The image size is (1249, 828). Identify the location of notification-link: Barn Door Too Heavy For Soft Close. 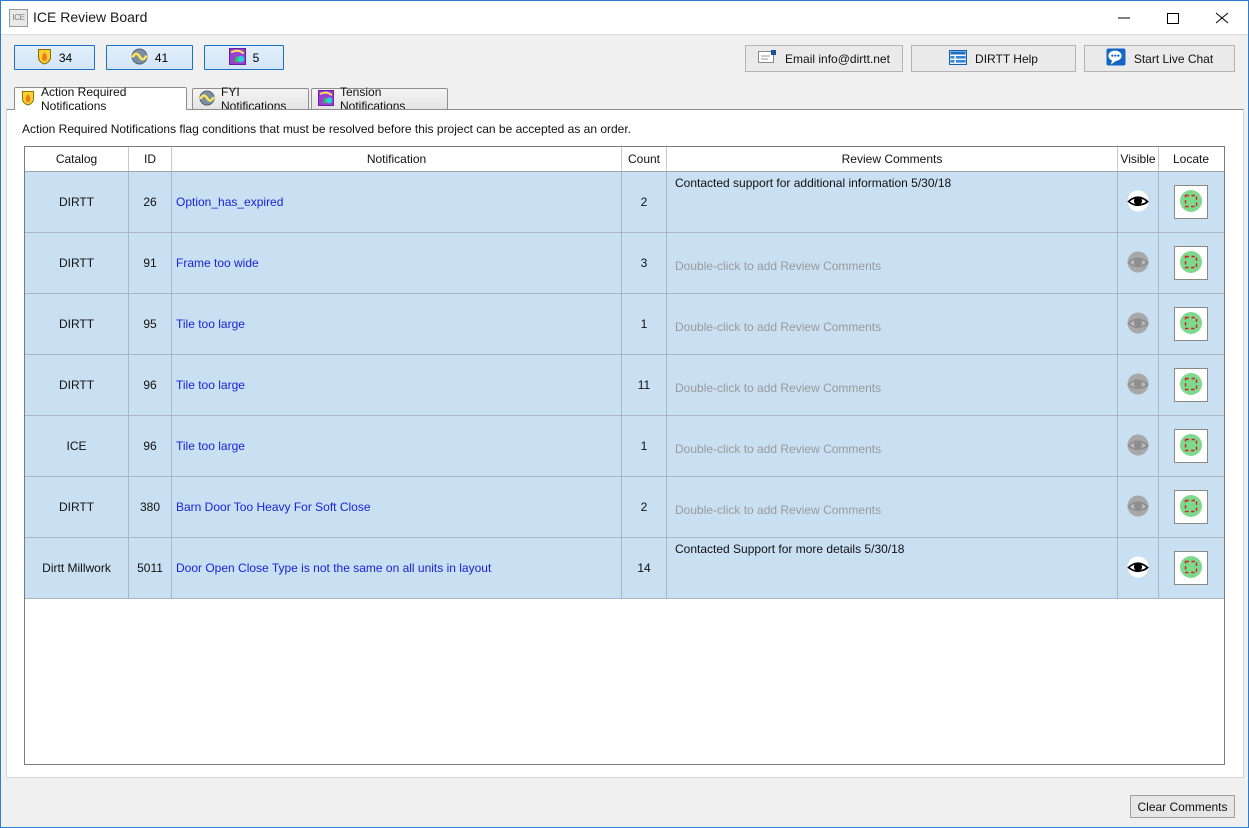
(273, 507).